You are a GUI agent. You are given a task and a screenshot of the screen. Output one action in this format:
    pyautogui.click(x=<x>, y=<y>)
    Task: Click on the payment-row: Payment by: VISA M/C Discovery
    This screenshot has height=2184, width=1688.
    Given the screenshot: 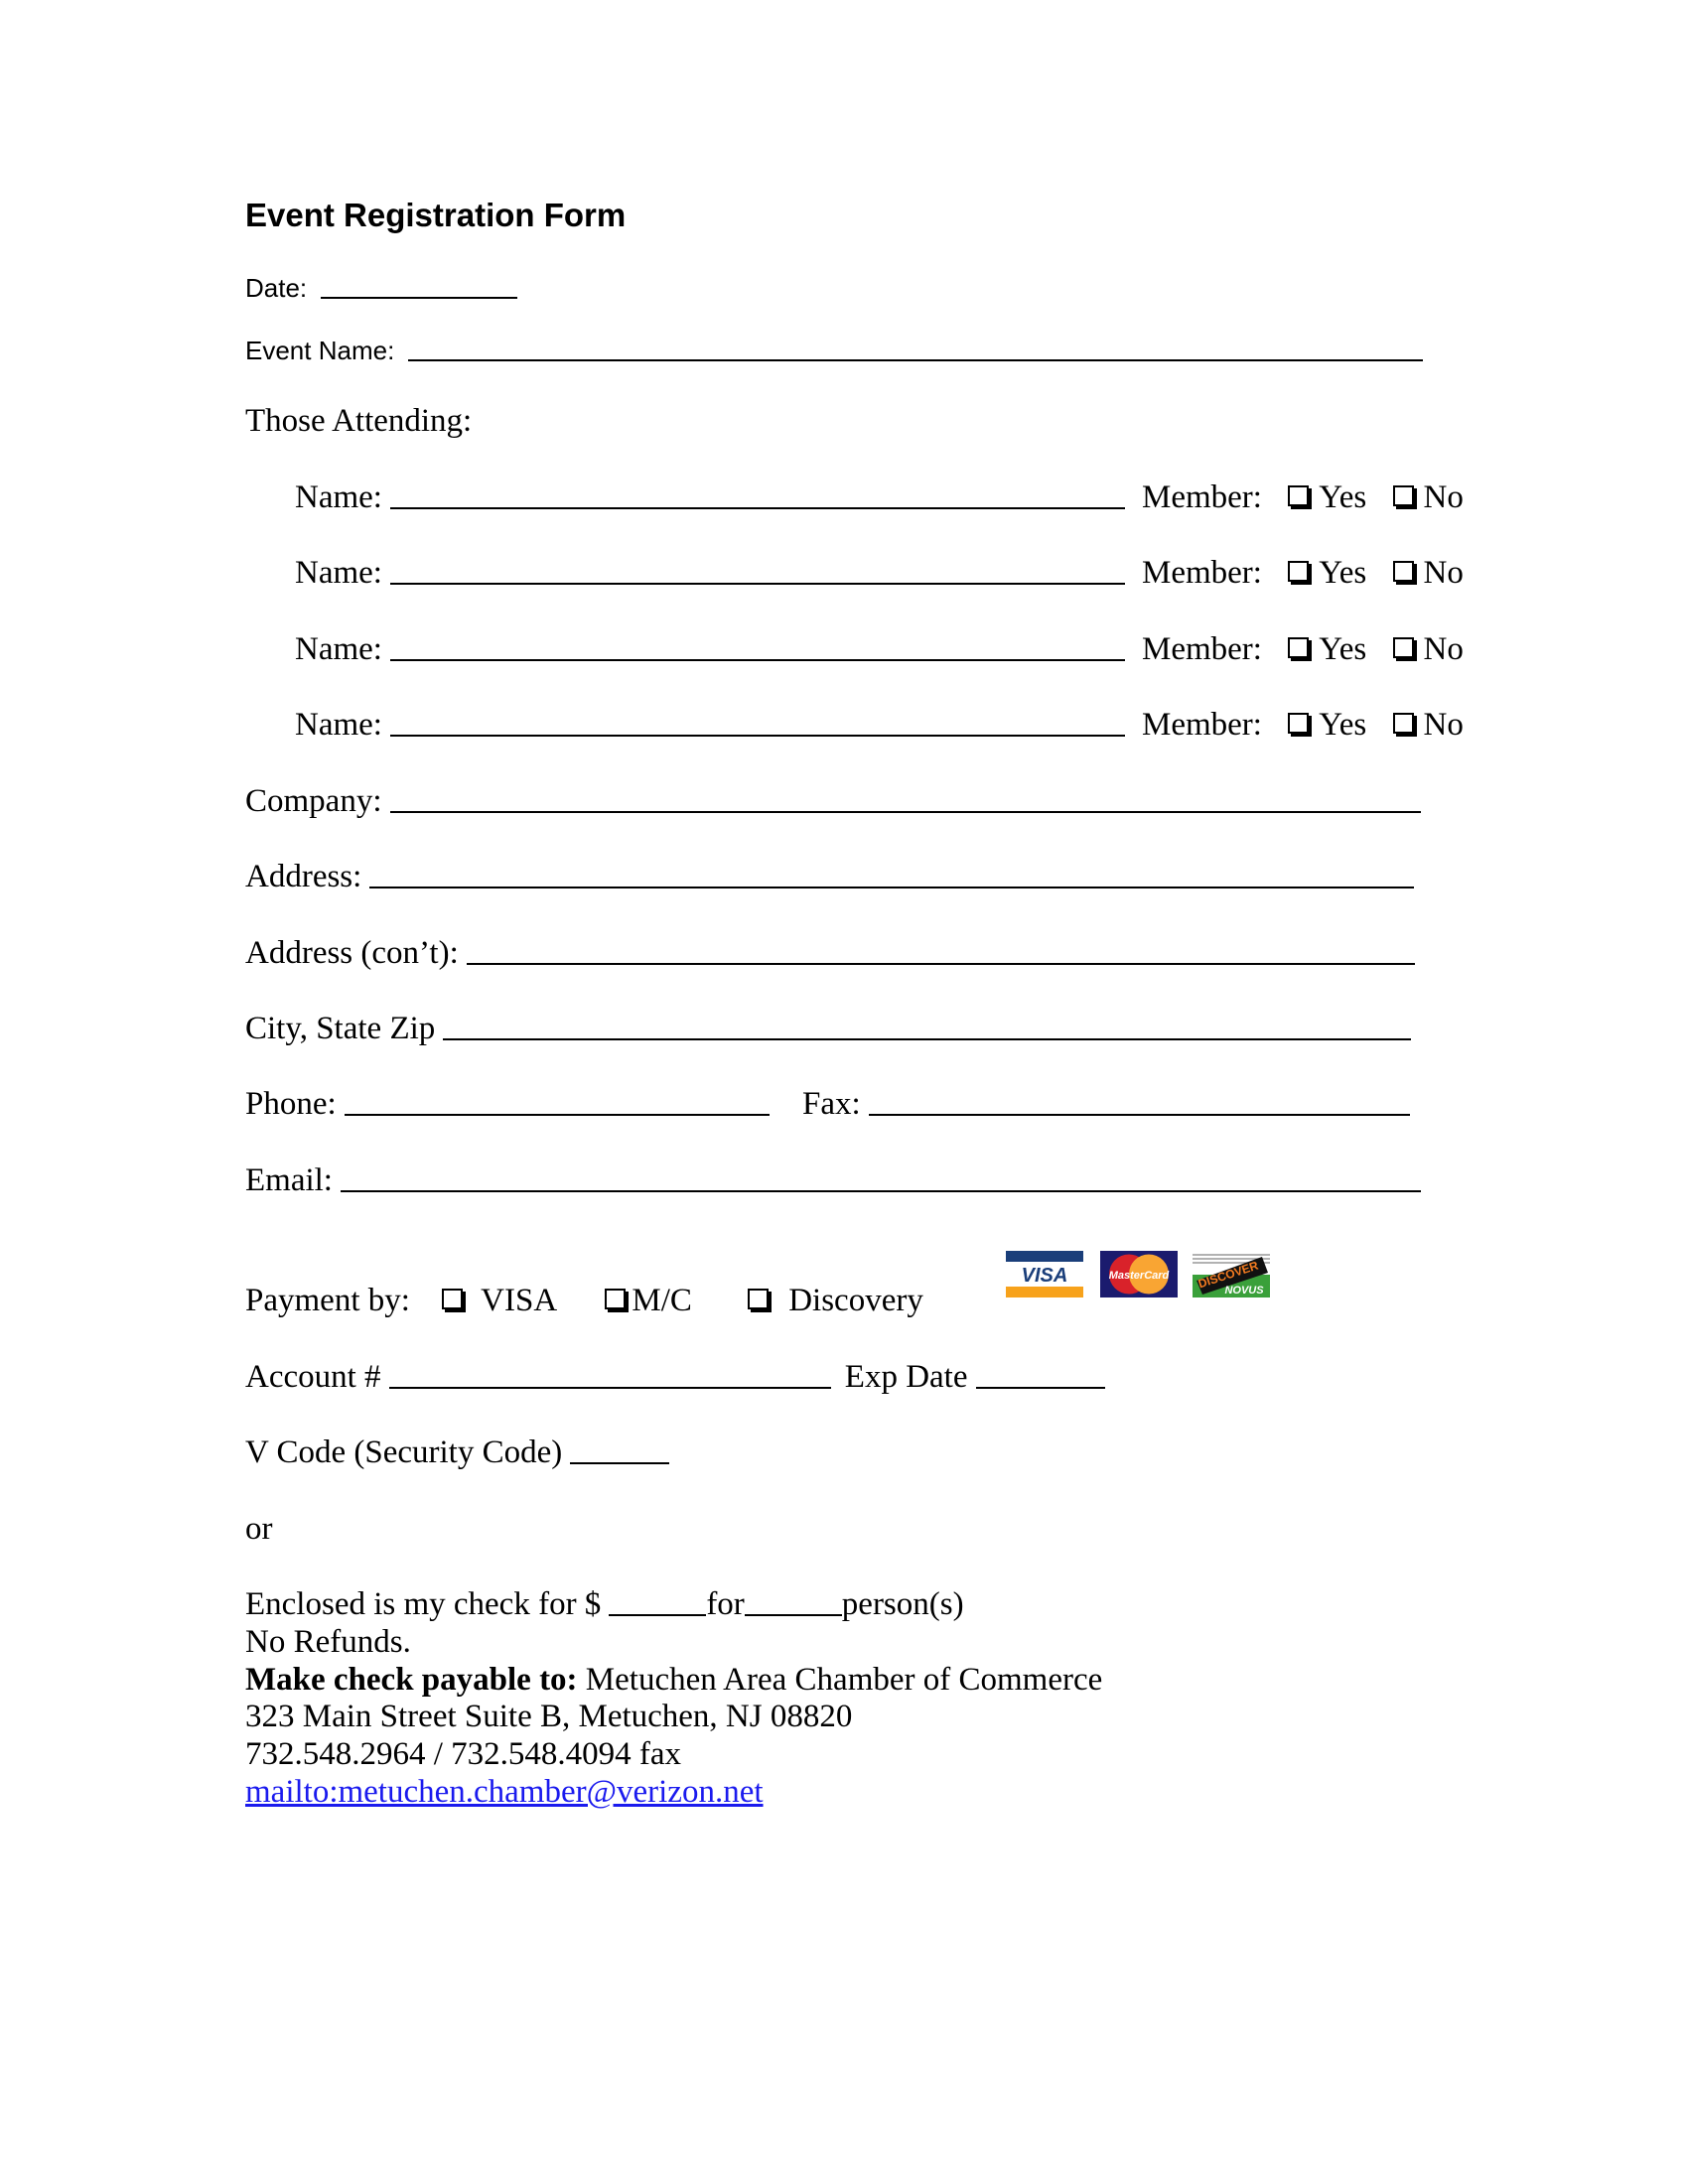 What is the action you would take?
    pyautogui.click(x=584, y=1301)
    